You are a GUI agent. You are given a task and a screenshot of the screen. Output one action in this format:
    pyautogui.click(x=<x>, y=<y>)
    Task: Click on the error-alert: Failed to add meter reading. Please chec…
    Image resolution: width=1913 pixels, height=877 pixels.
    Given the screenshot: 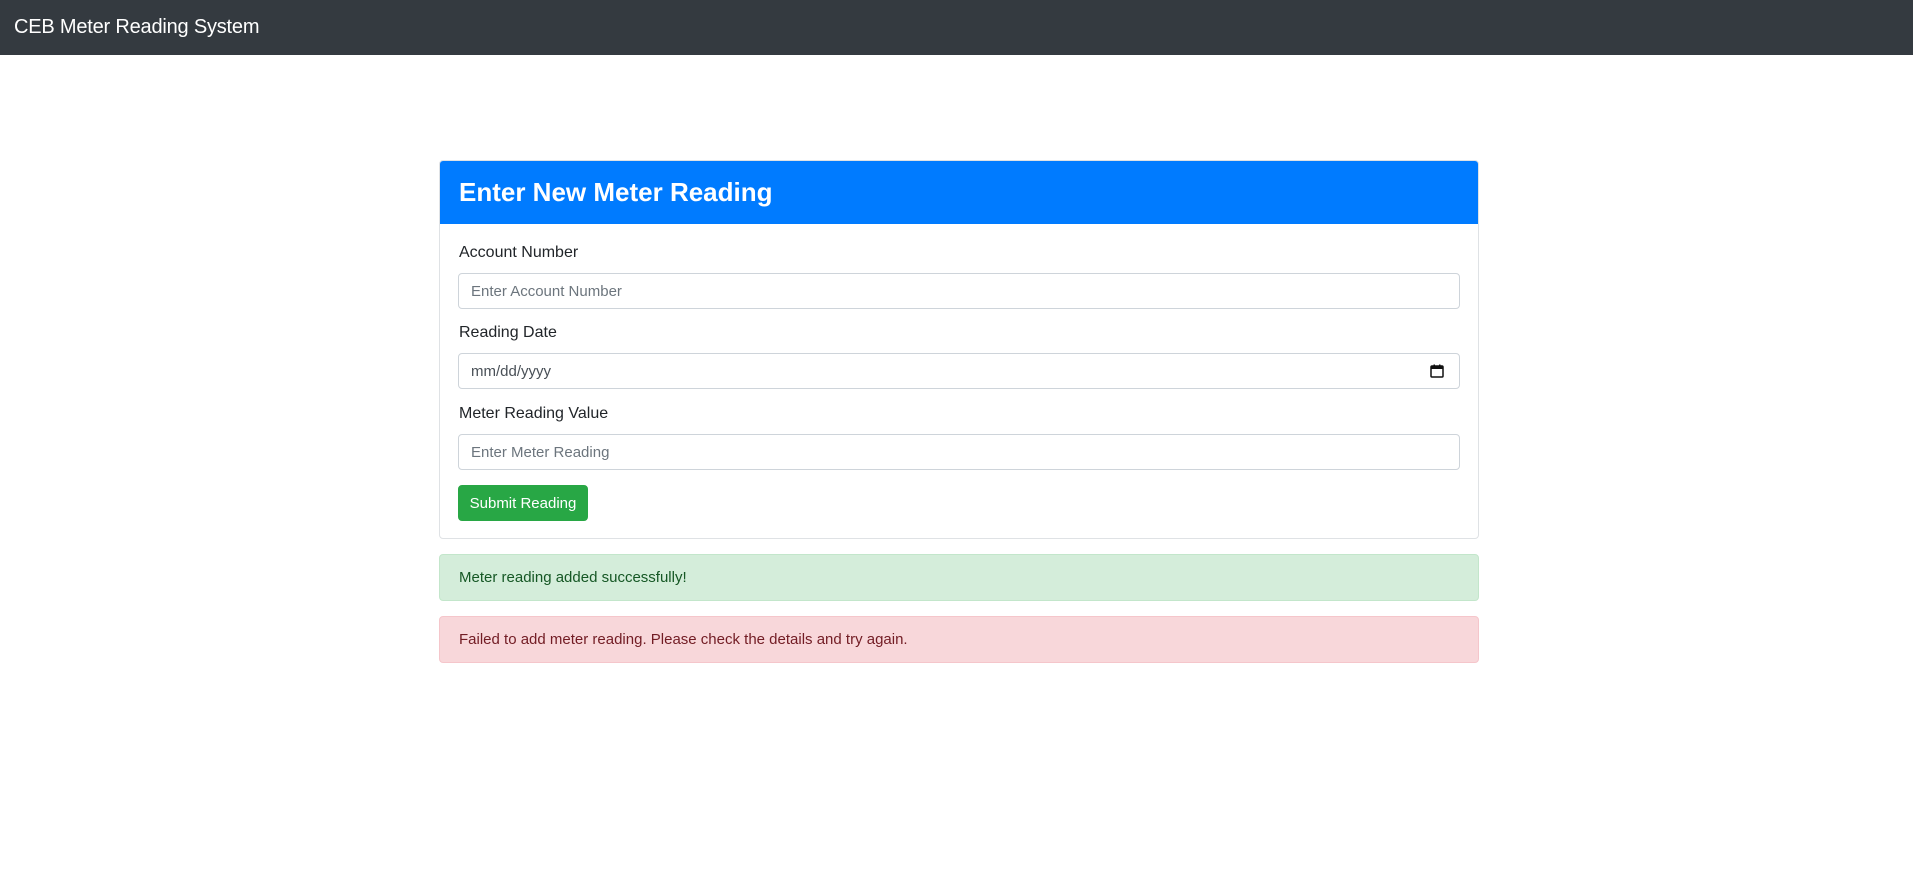 What is the action you would take?
    pyautogui.click(x=959, y=639)
    